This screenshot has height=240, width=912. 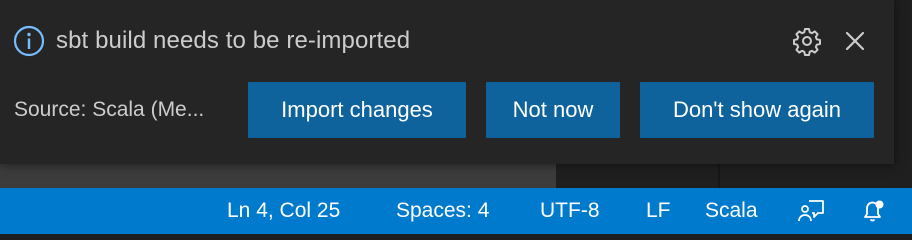 I want to click on import-changes-button: Import changes, so click(x=357, y=110).